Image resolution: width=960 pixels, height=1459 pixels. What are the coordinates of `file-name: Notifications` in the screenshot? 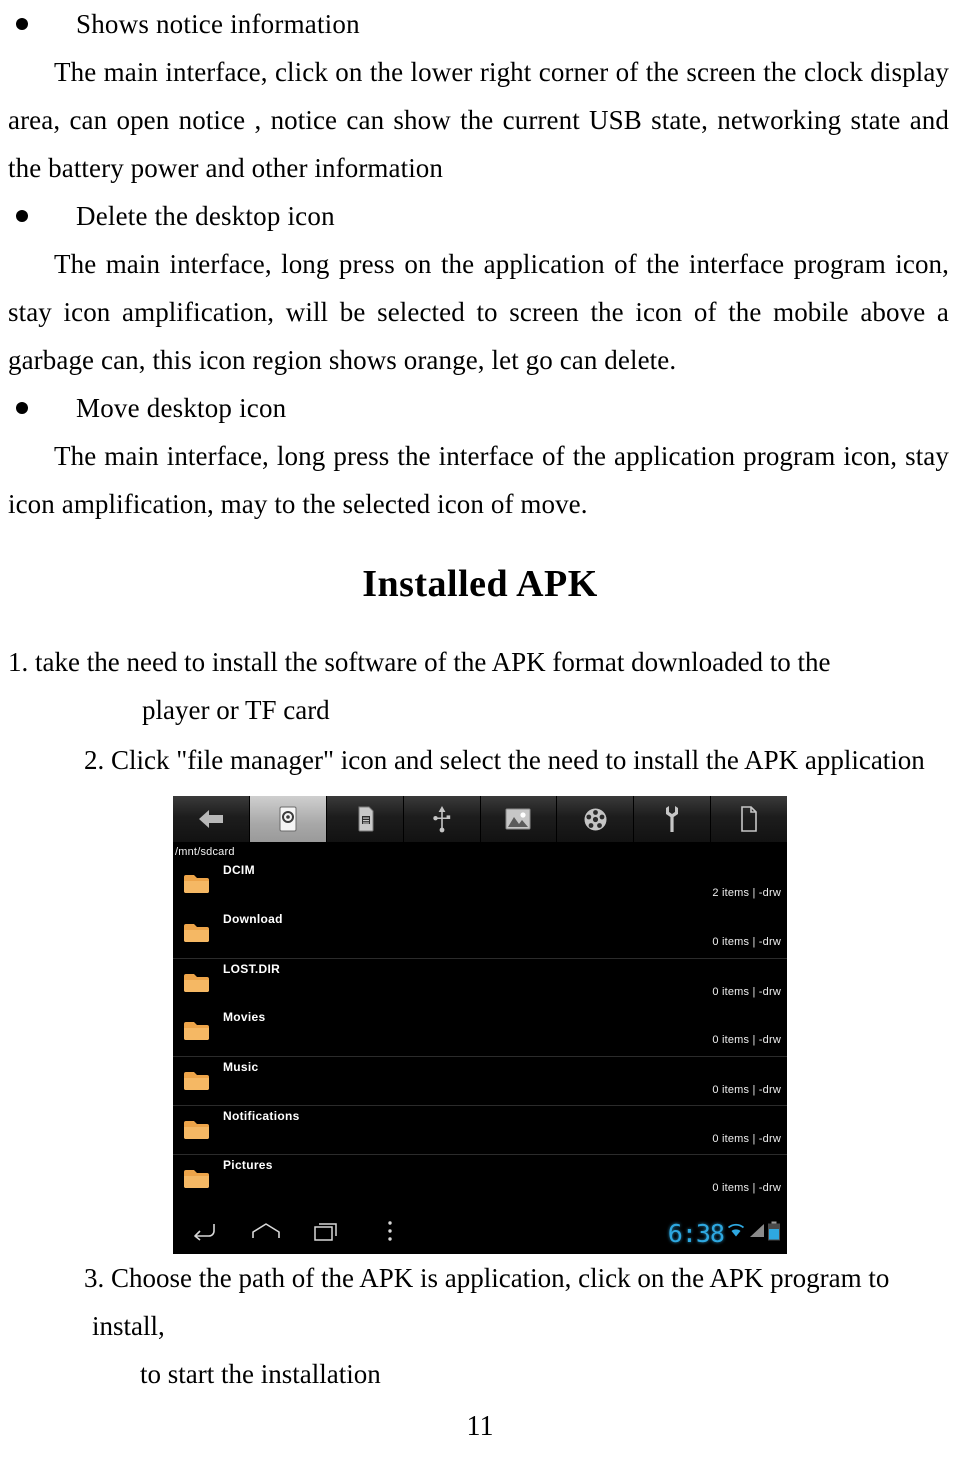 It's located at (261, 1116).